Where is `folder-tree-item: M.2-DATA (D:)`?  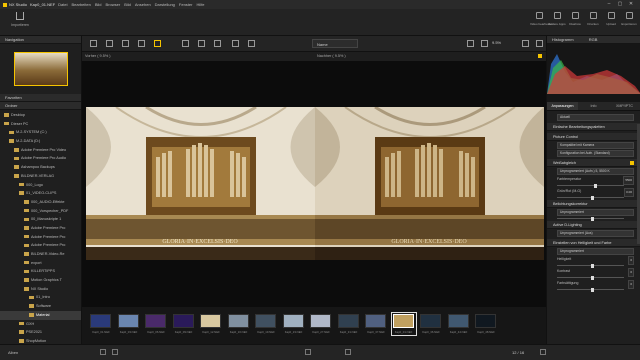 folder-tree-item: M.2-DATA (D:) is located at coordinates (40, 141).